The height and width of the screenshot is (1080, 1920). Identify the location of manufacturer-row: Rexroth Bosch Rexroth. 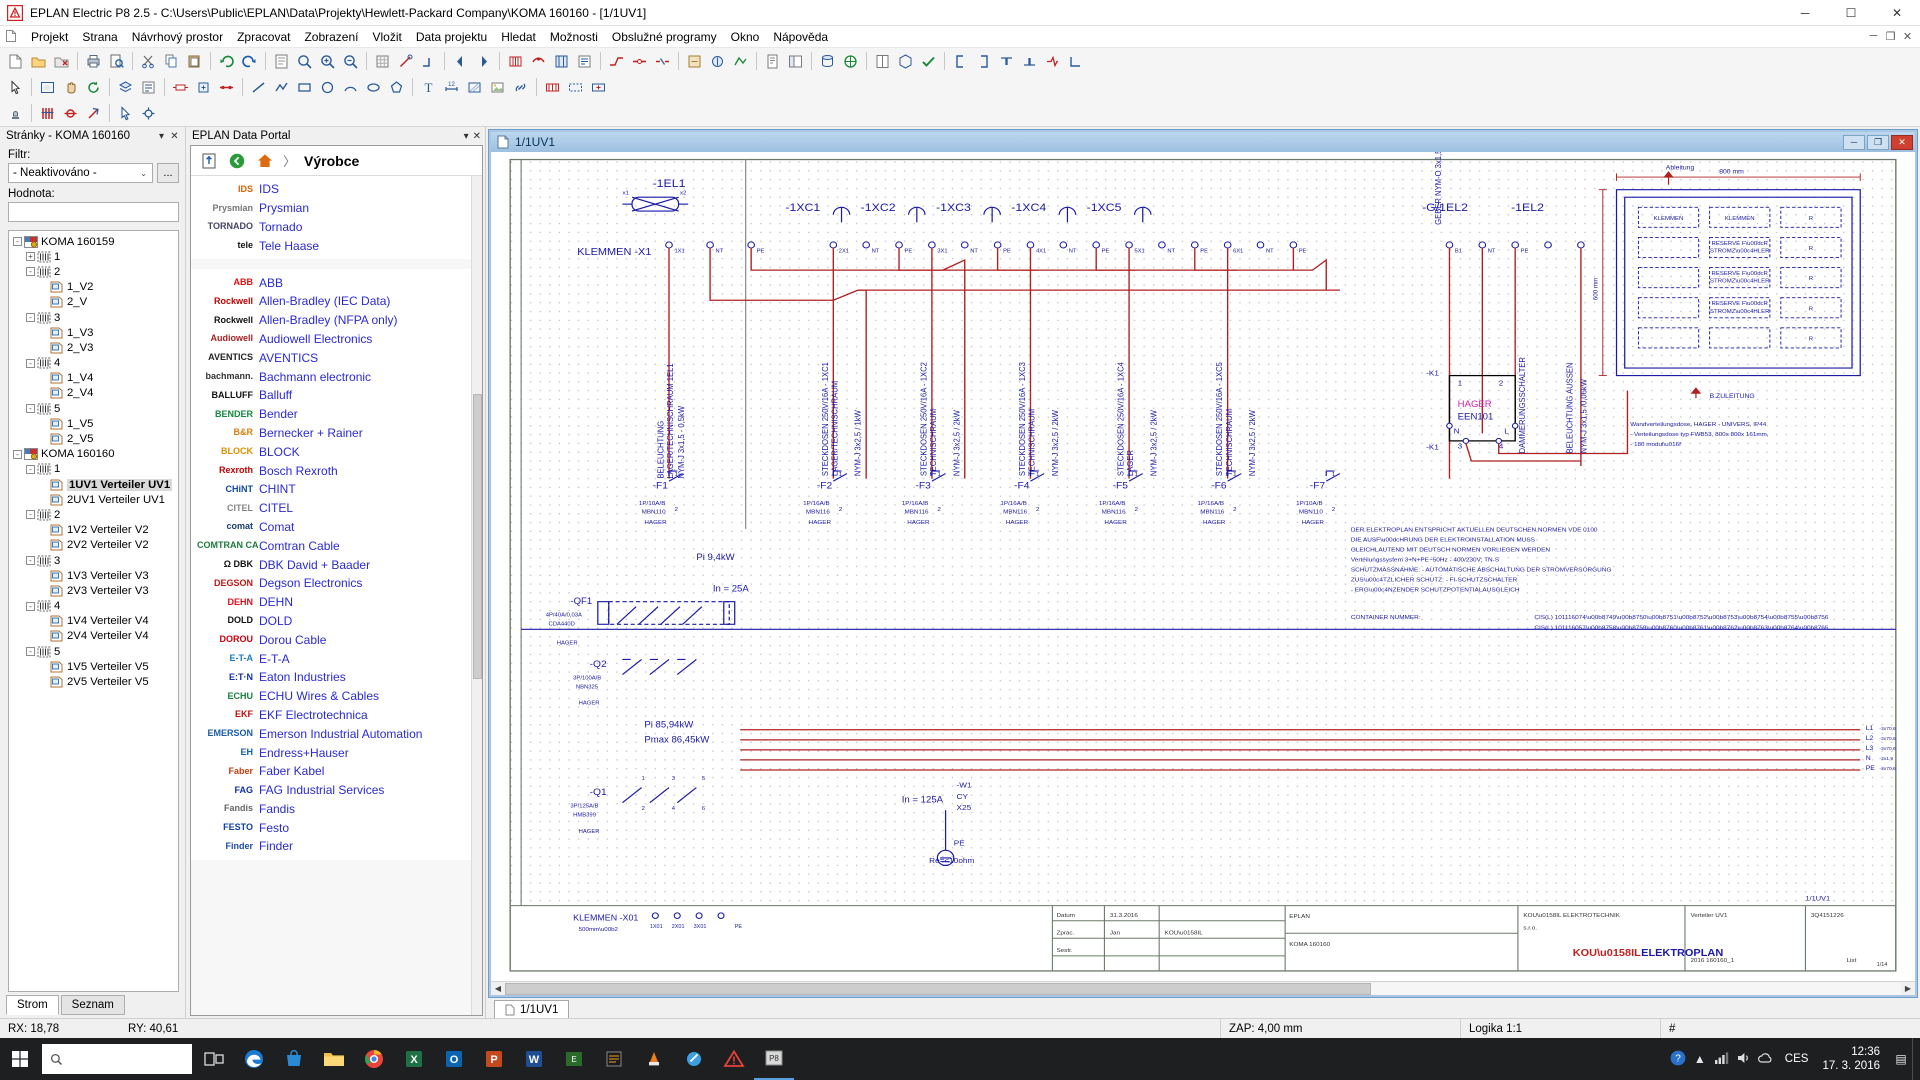
(336, 470).